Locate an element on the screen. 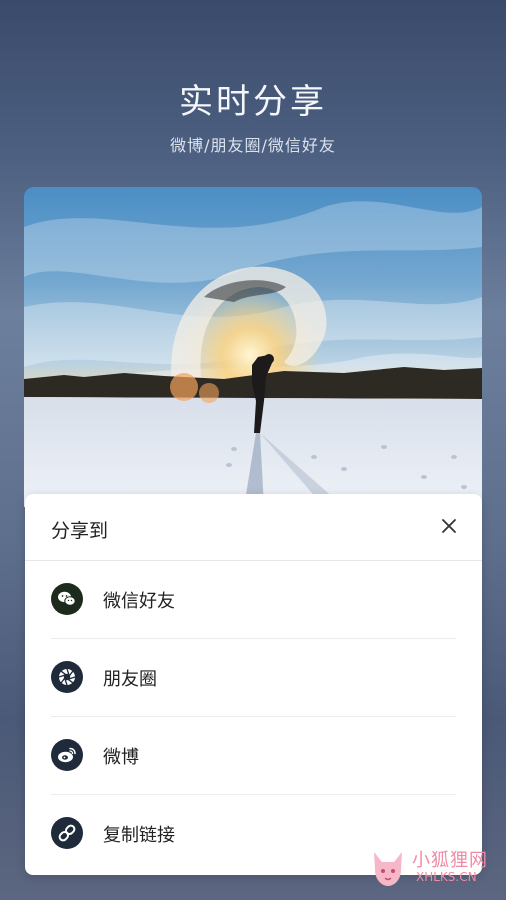  watermark: 小狐狸网 XHLKS.CN is located at coordinates (433, 869).